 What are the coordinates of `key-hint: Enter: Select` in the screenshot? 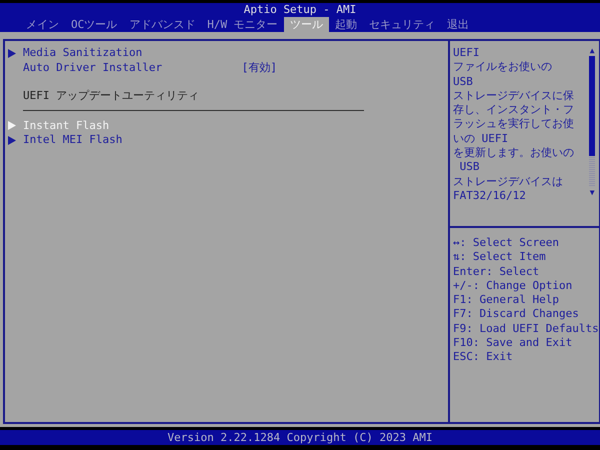 It's located at (496, 271).